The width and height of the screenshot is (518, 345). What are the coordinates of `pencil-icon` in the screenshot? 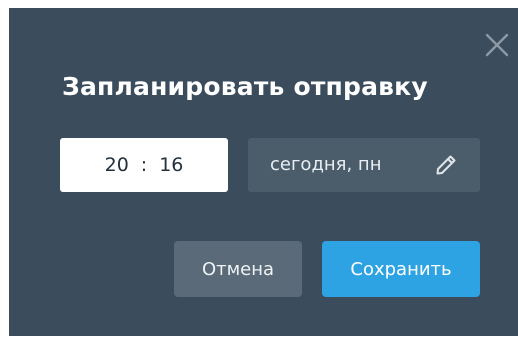 It's located at (446, 165).